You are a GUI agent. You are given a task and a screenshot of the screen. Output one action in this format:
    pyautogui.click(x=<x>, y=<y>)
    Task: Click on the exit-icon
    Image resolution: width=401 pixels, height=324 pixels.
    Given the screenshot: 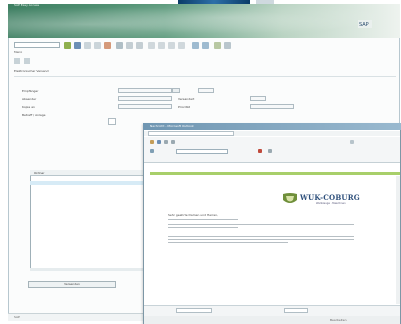 What is the action you would take?
    pyautogui.click(x=97, y=45)
    